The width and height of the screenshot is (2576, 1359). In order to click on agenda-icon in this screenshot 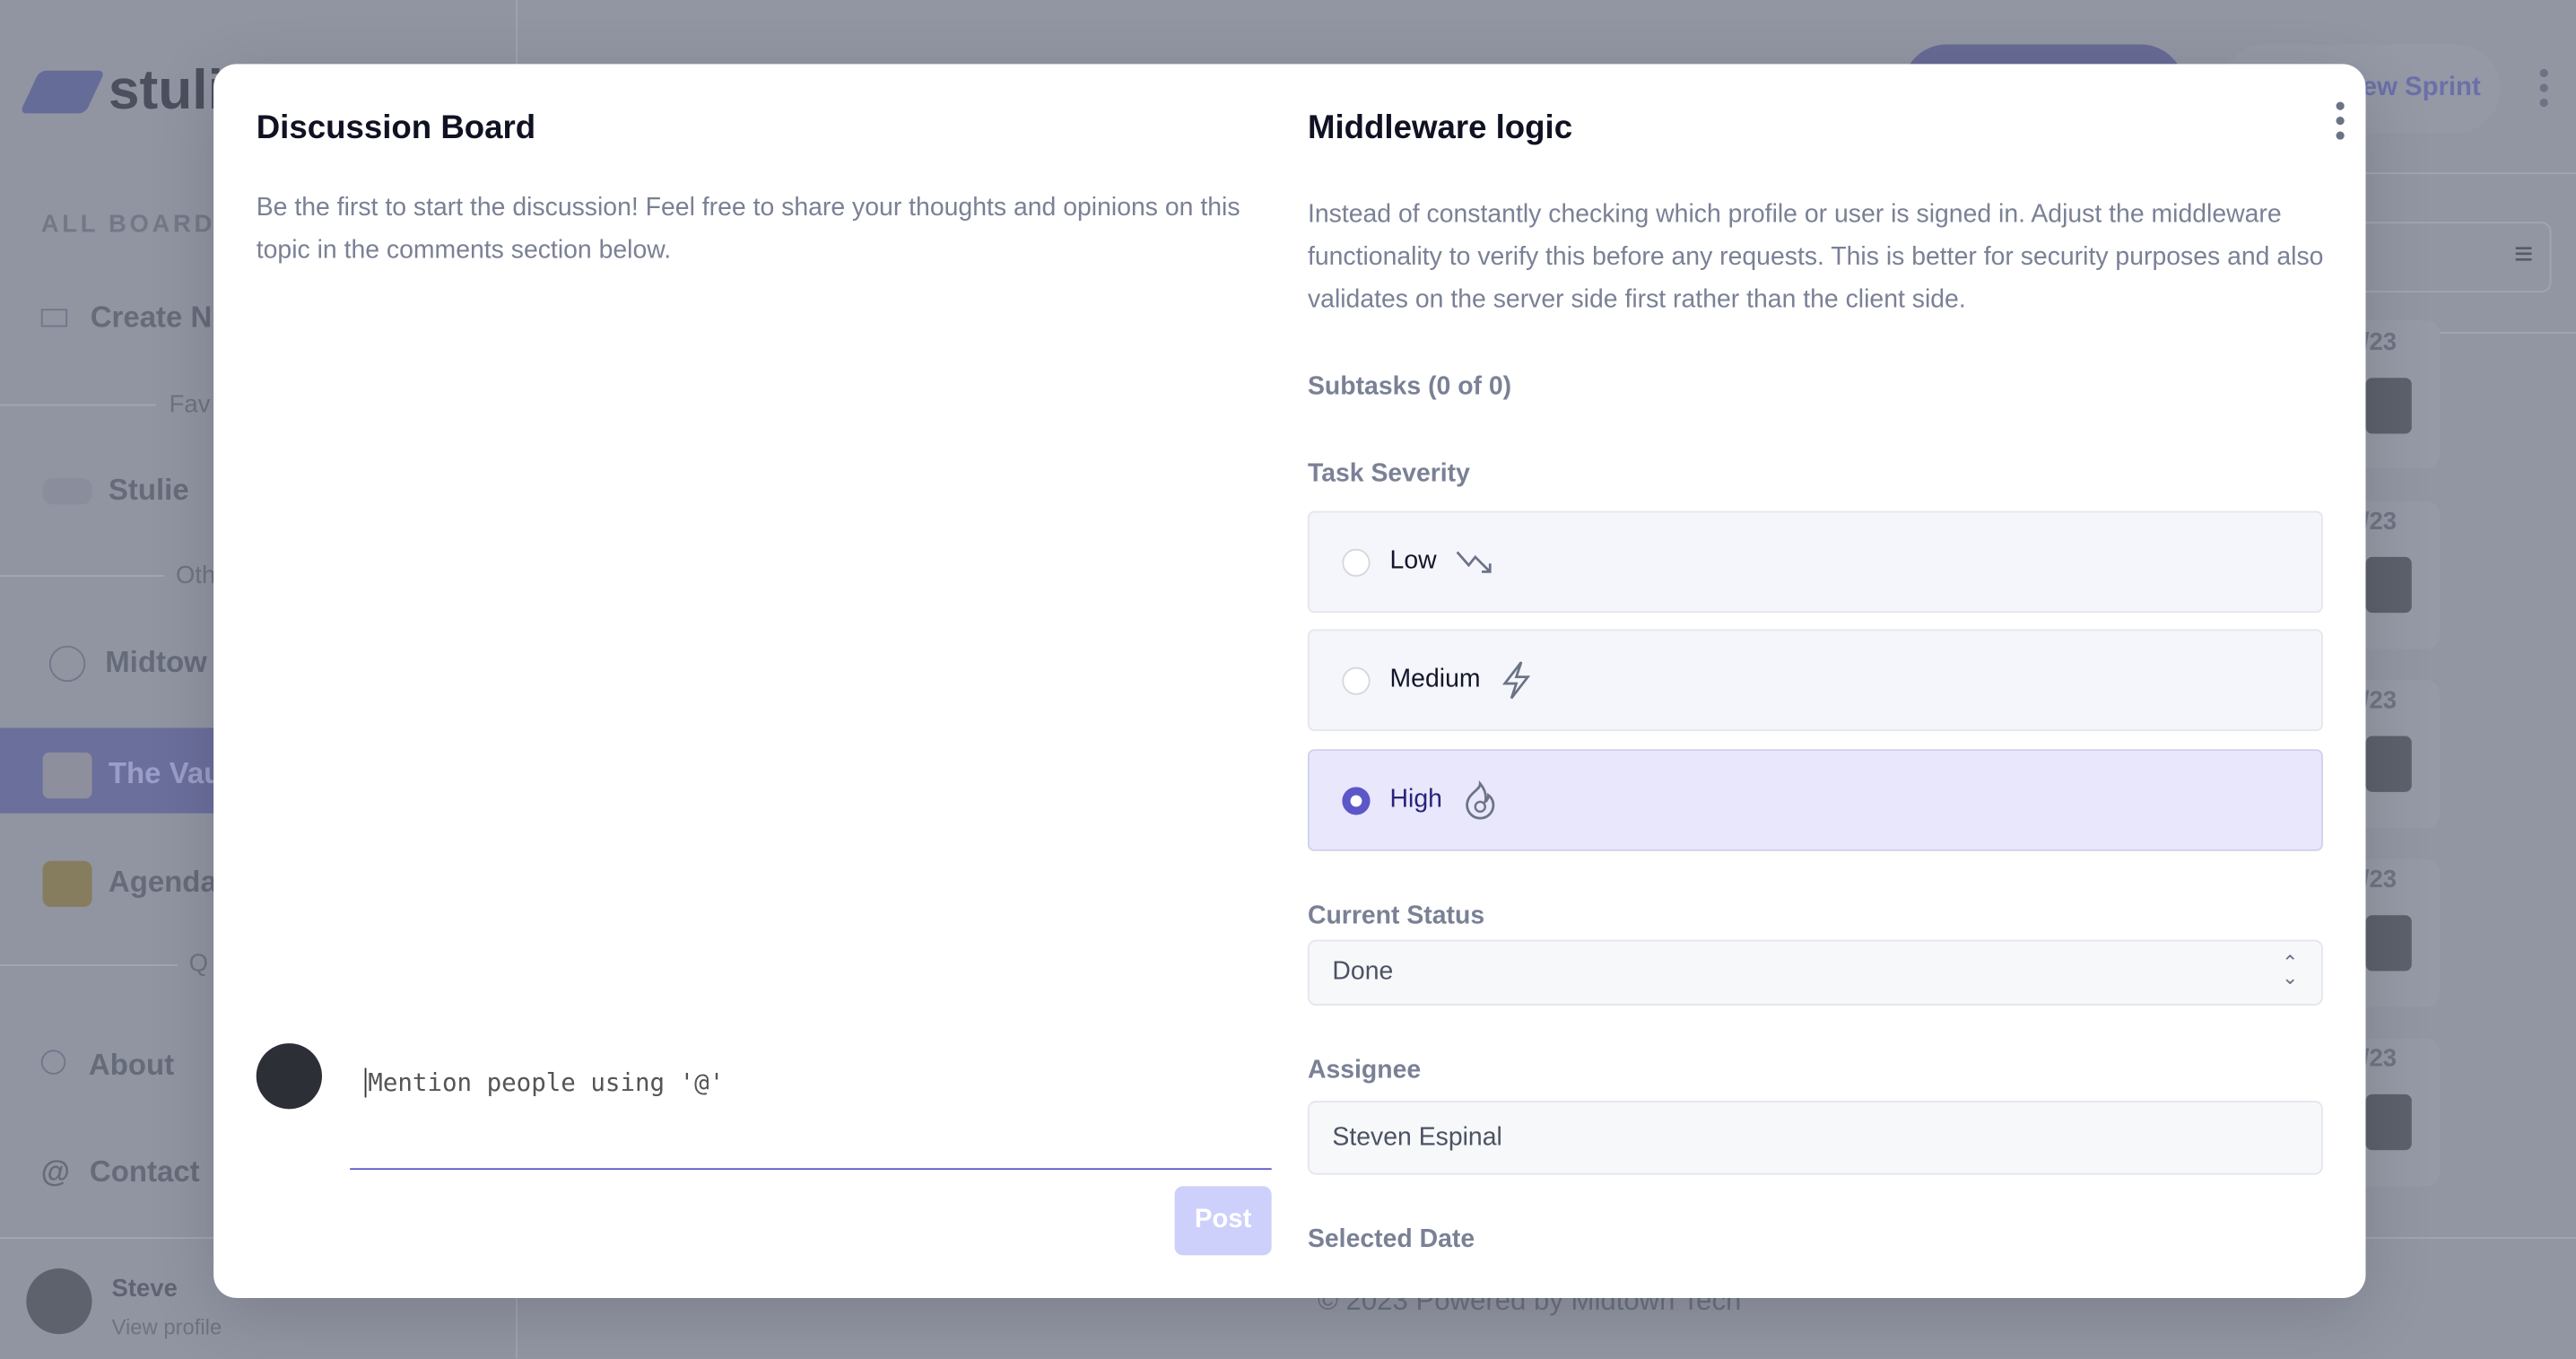, I will do `click(67, 884)`.